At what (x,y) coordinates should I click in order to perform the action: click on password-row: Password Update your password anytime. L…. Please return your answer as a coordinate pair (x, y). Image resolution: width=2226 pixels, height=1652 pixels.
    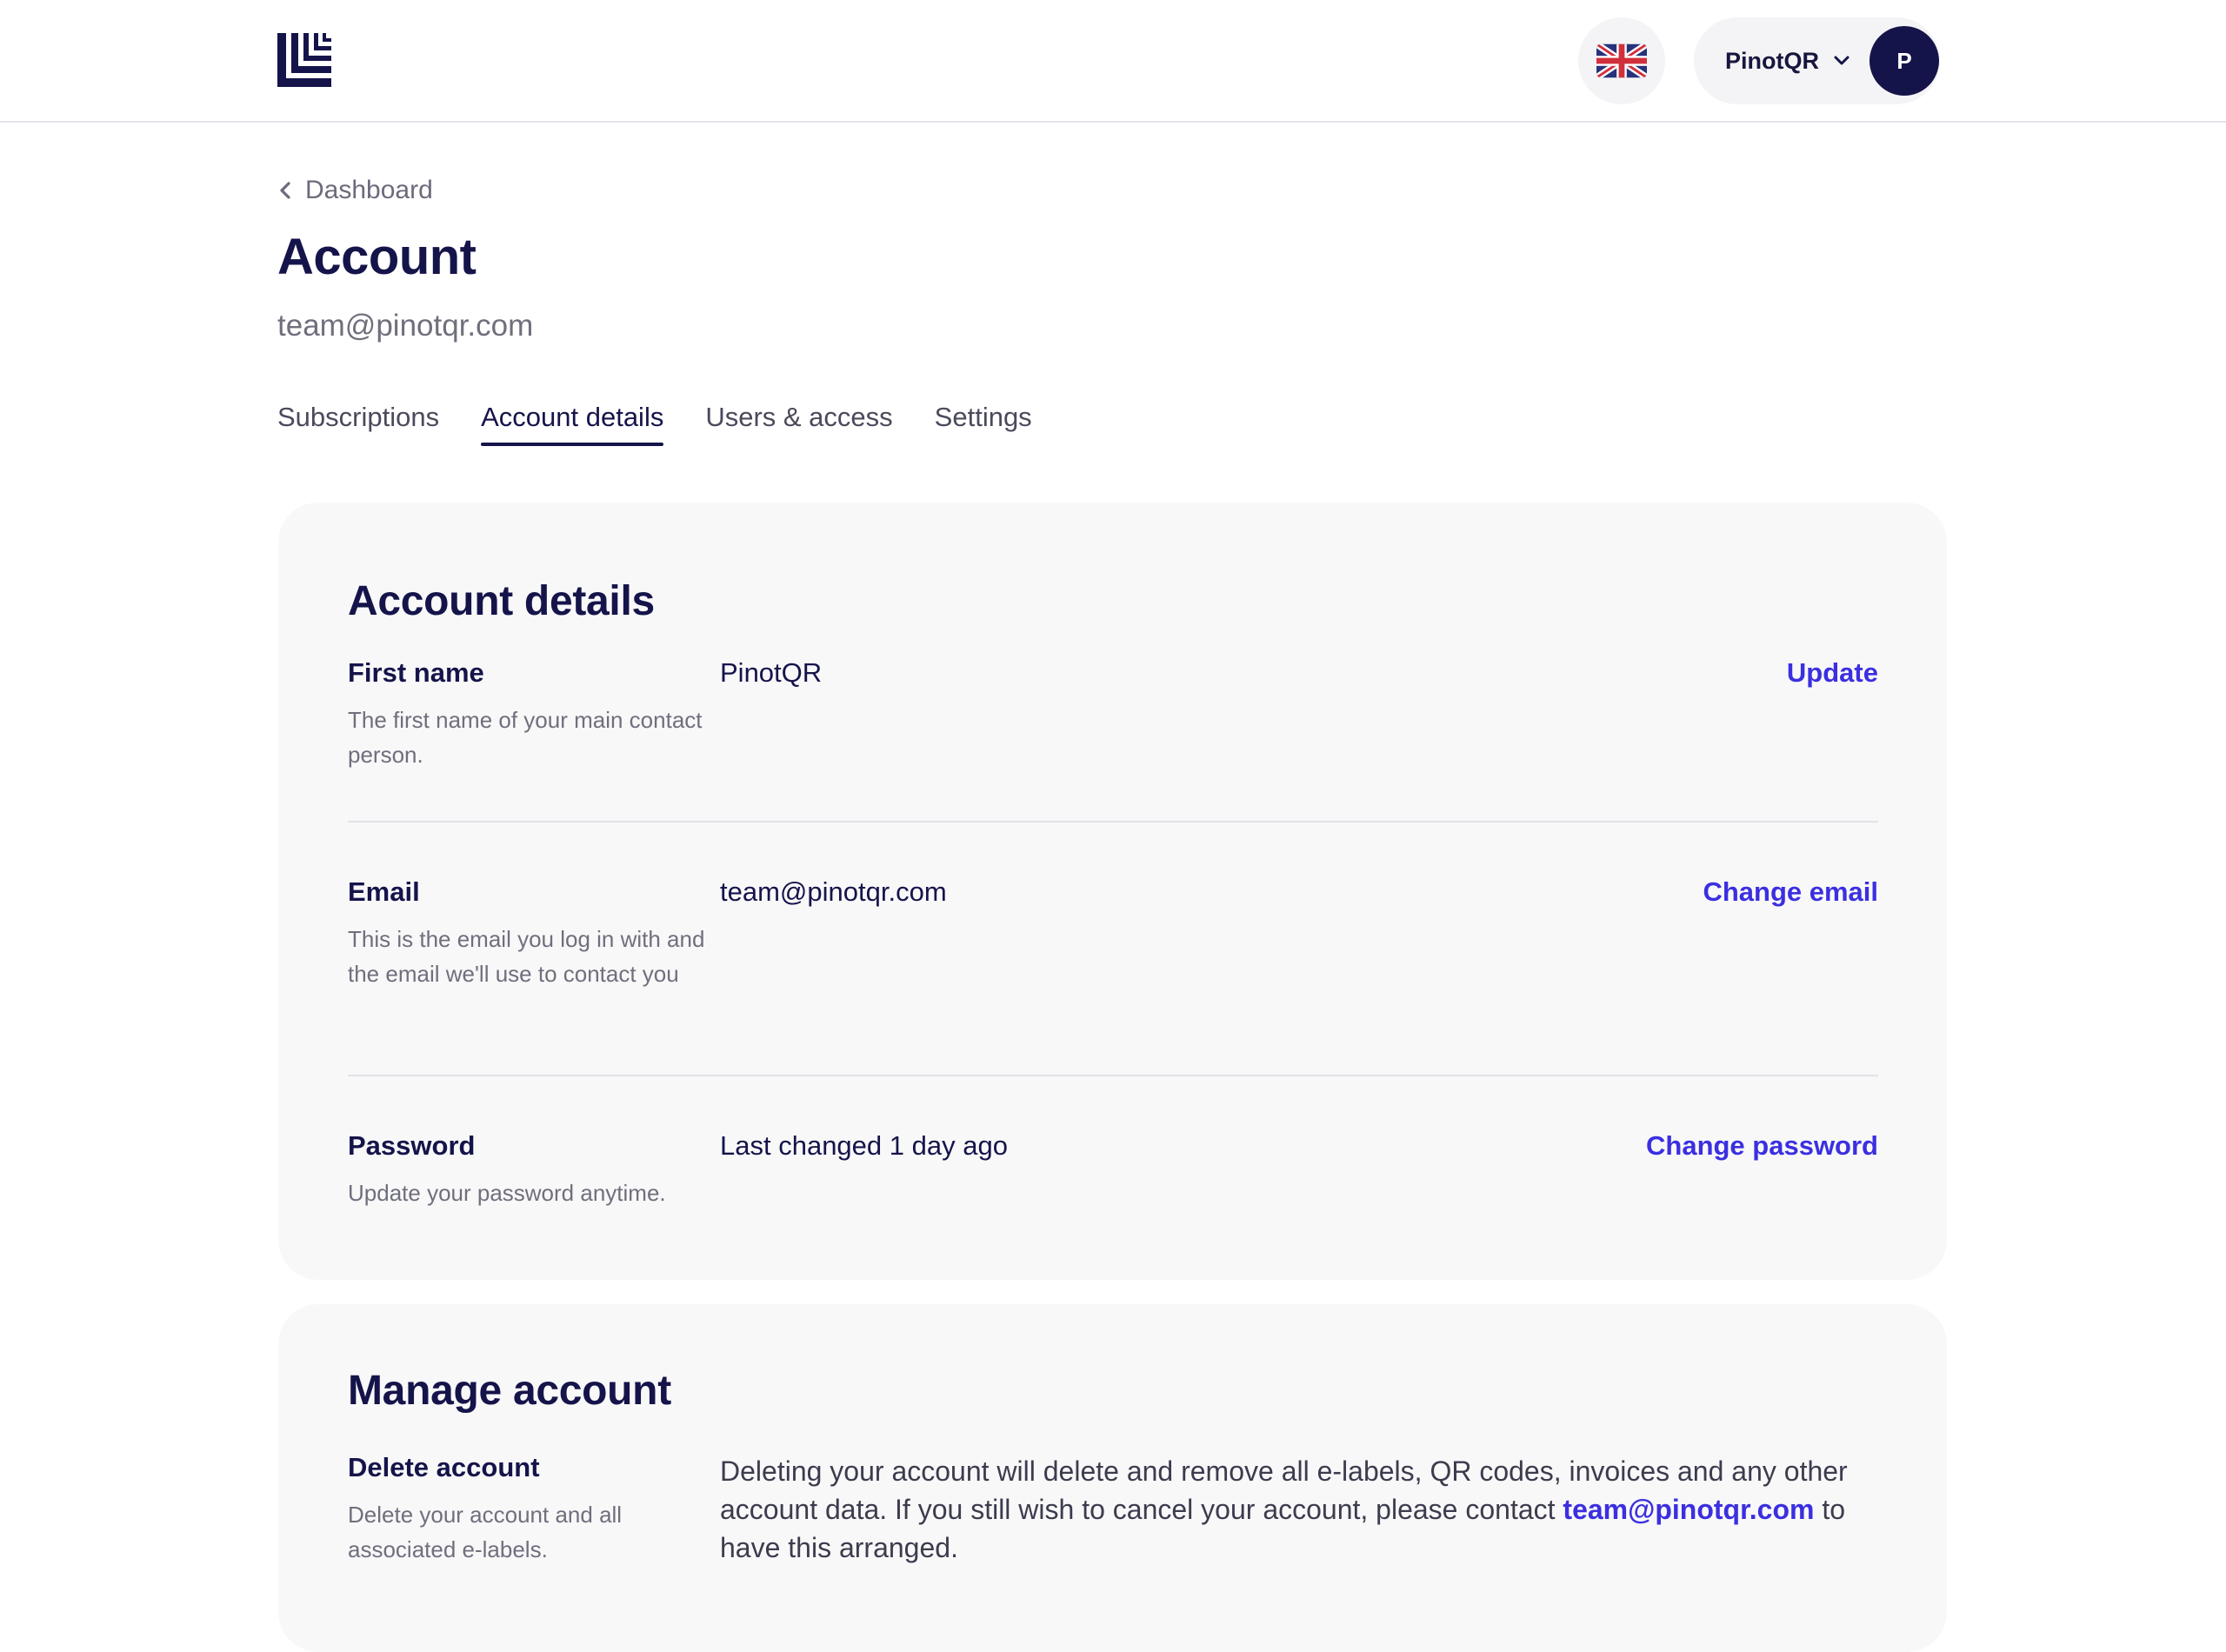
    Looking at the image, I should click on (1113, 1182).